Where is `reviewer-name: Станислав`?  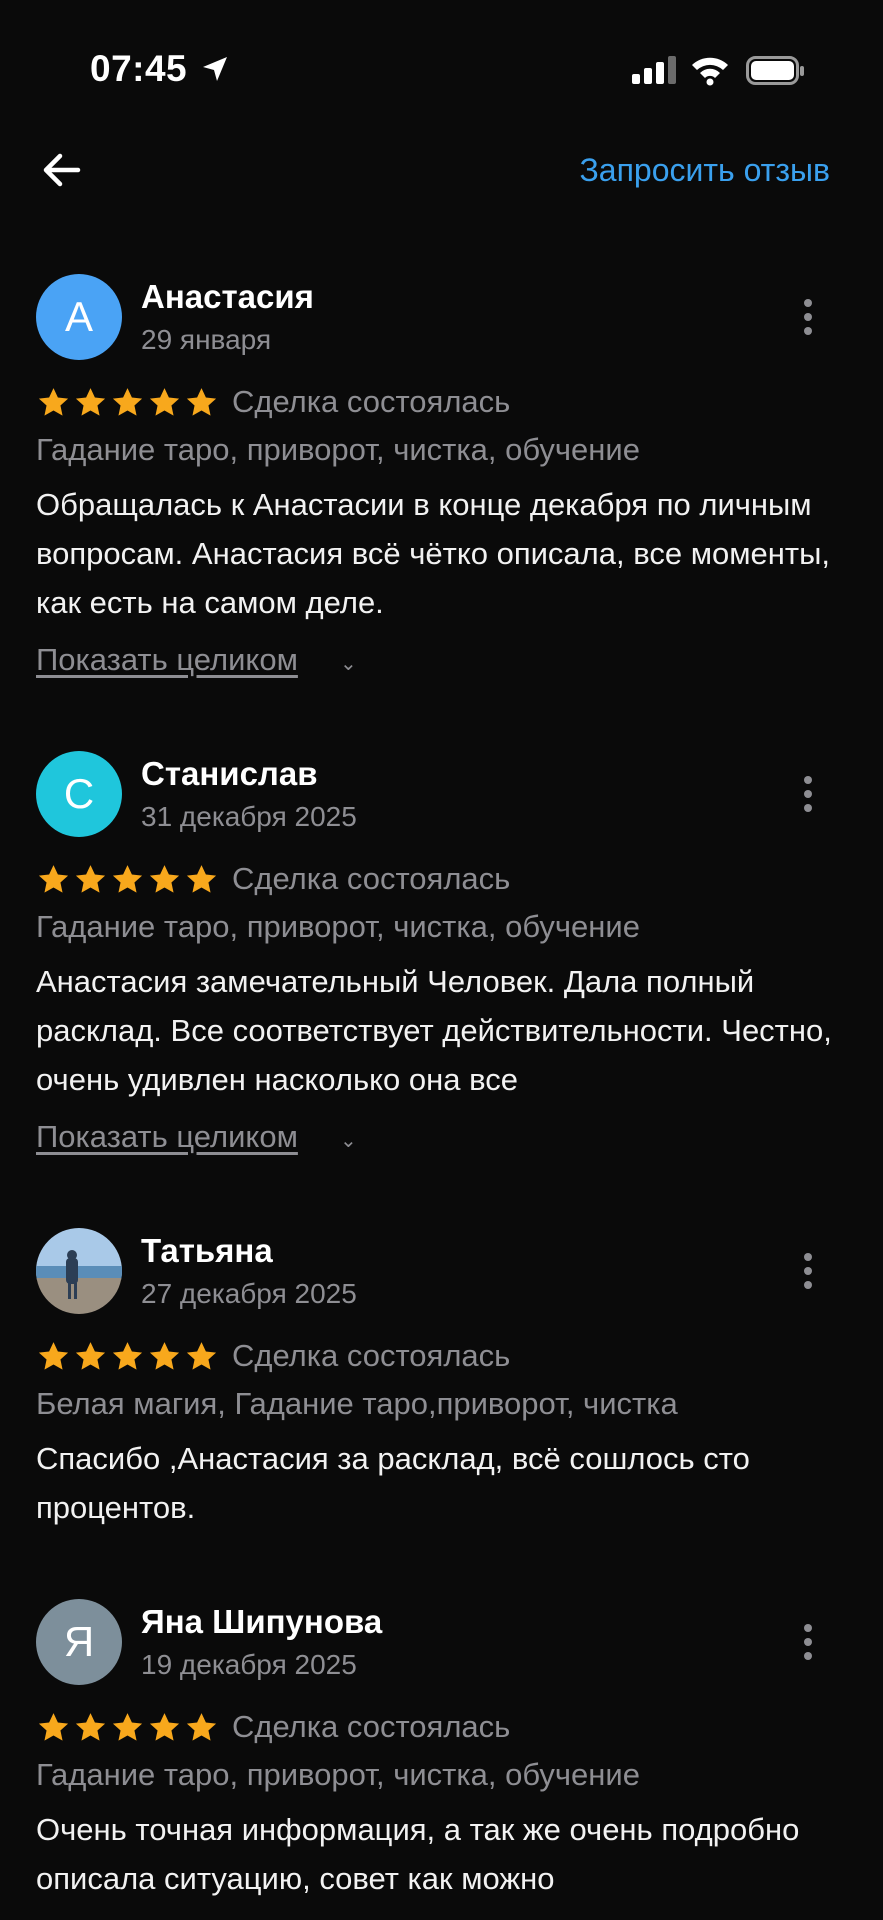 reviewer-name: Станислав is located at coordinates (229, 773).